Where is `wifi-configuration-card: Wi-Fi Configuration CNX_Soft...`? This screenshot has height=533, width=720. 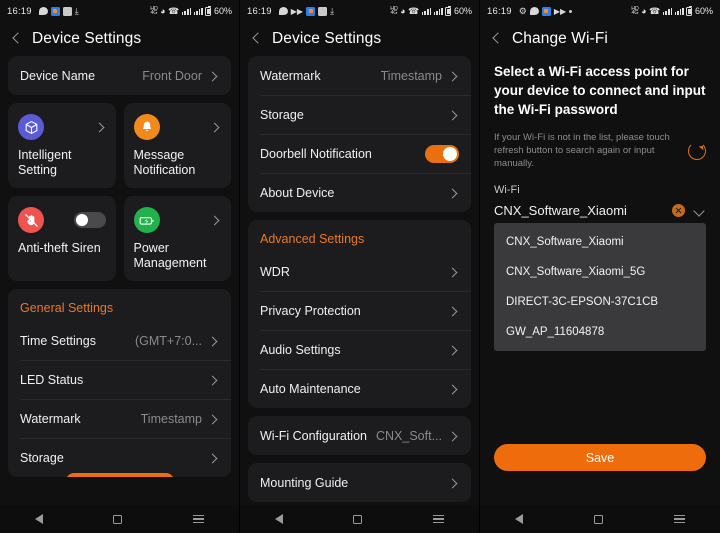 wifi-configuration-card: Wi-Fi Configuration CNX_Soft... is located at coordinates (359, 435).